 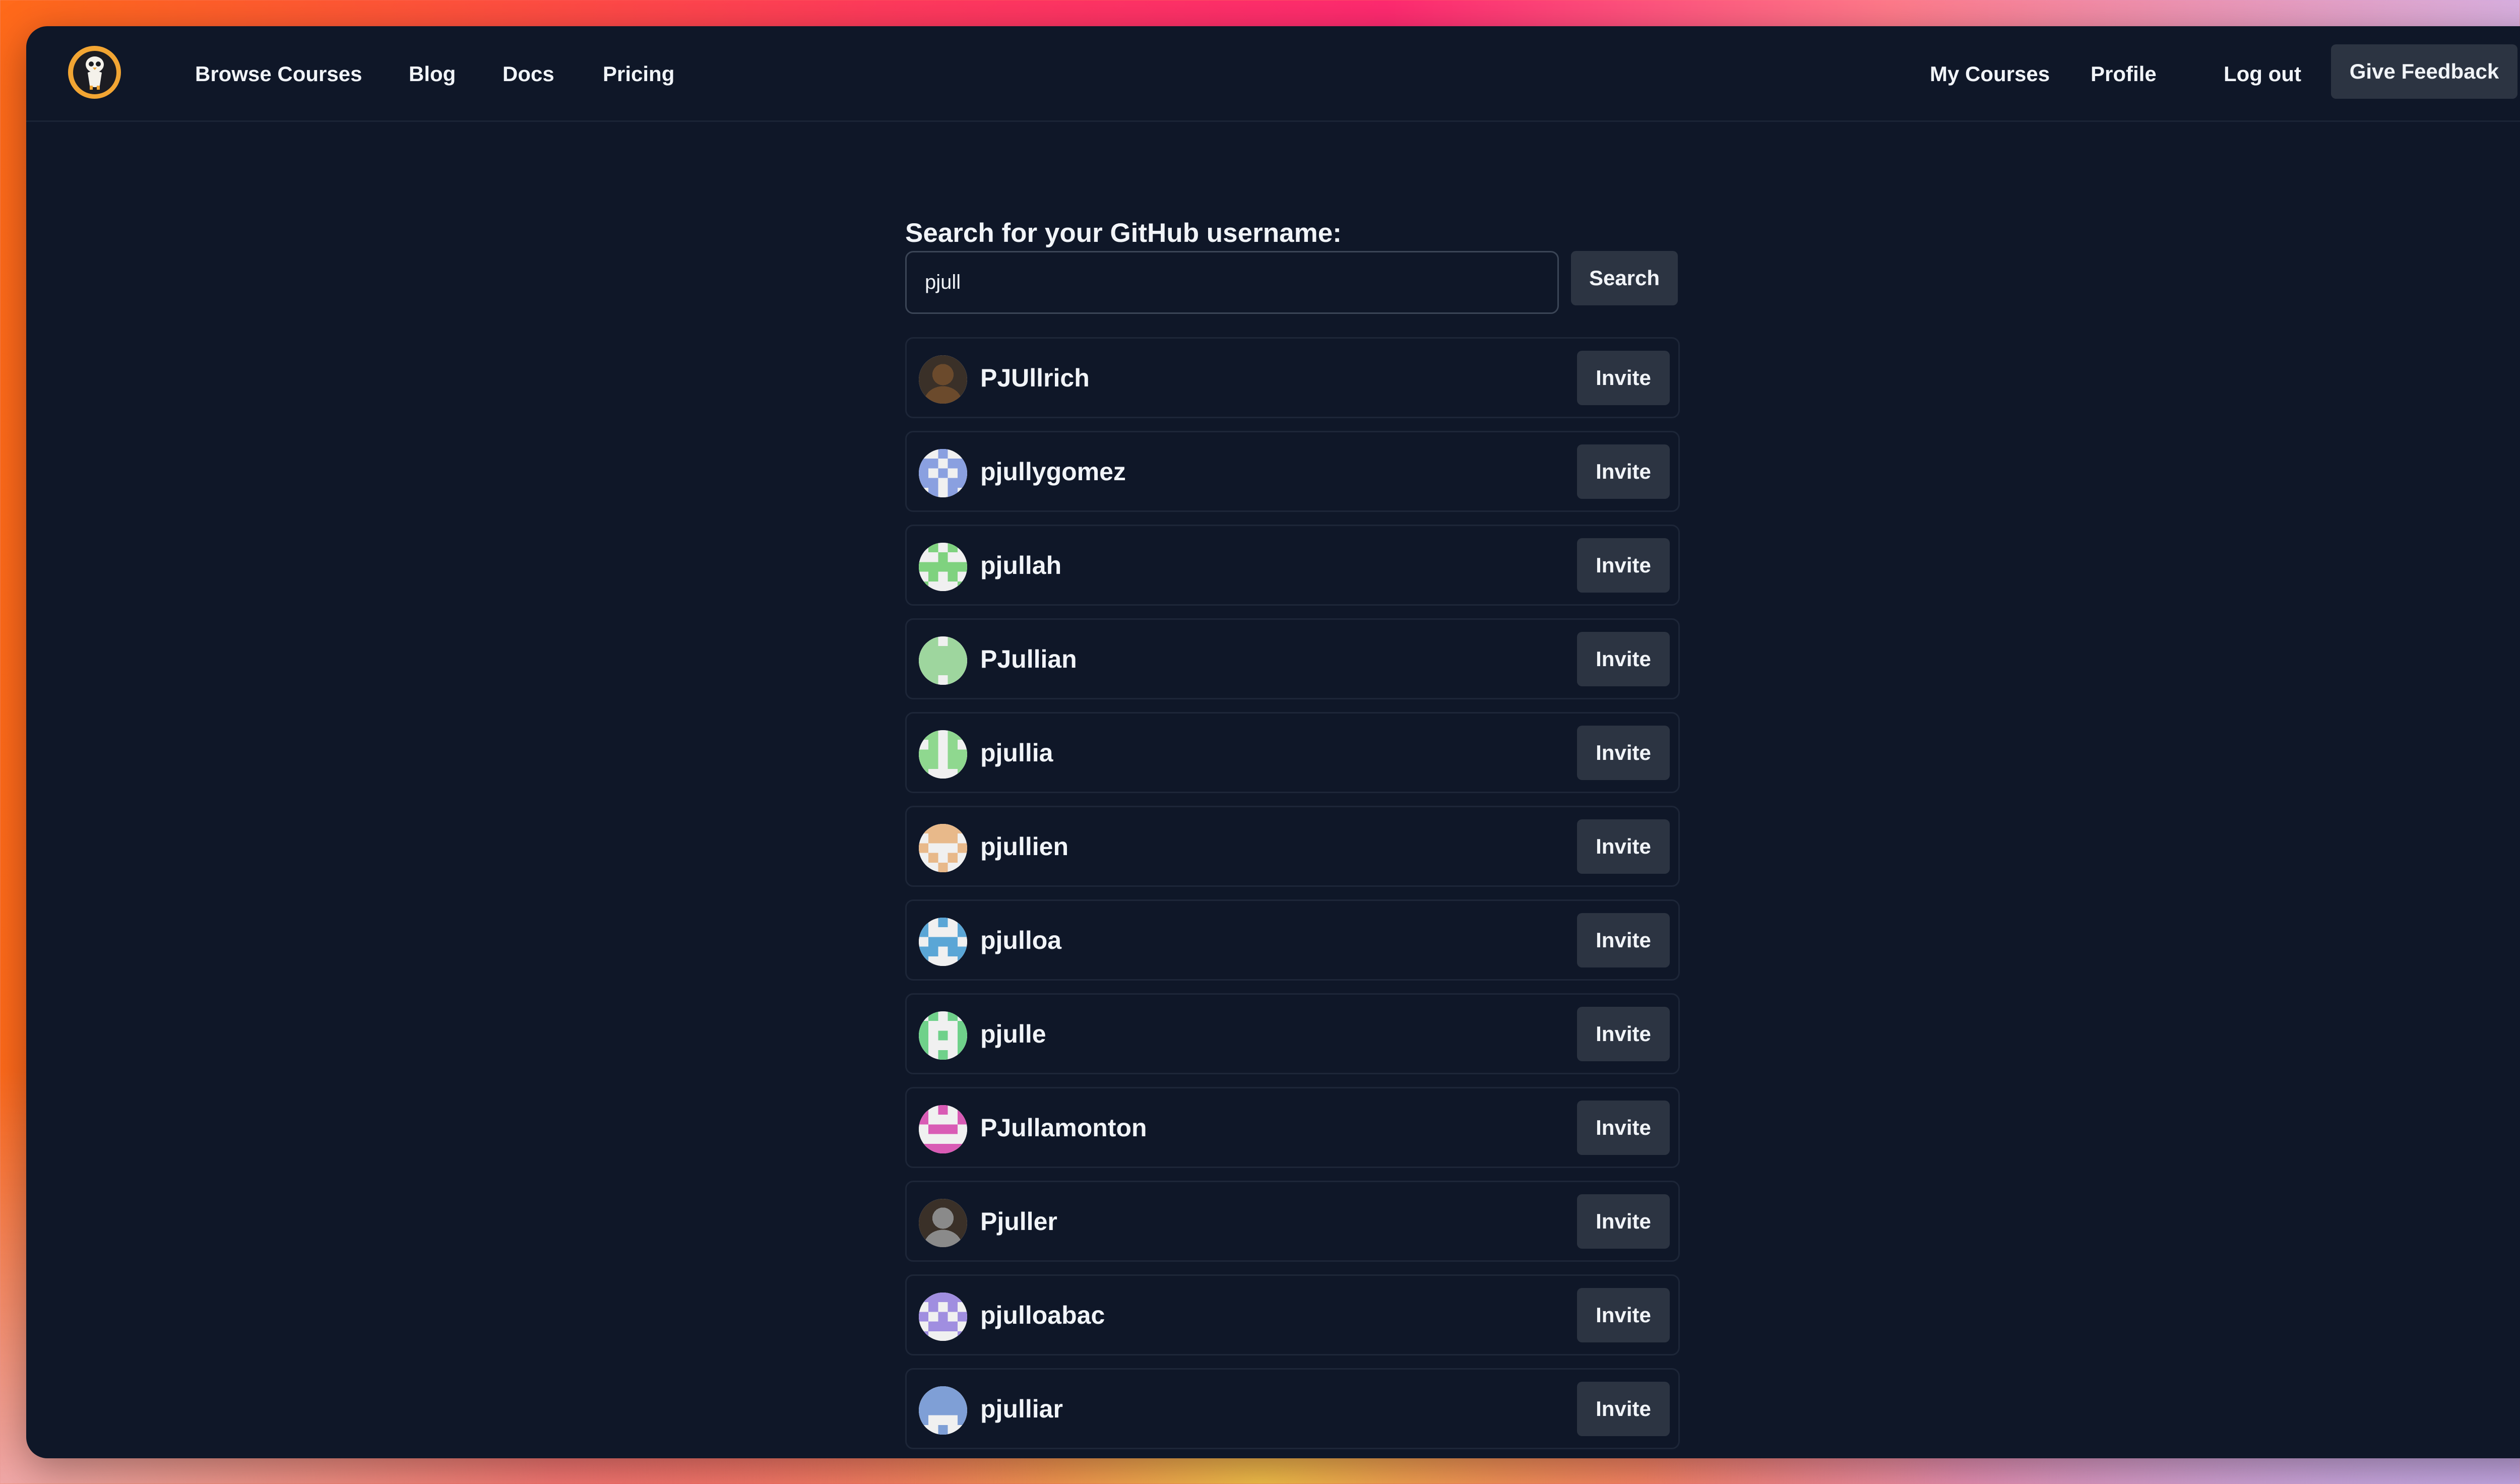 I want to click on result-row: pjullien Invite, so click(x=1293, y=846).